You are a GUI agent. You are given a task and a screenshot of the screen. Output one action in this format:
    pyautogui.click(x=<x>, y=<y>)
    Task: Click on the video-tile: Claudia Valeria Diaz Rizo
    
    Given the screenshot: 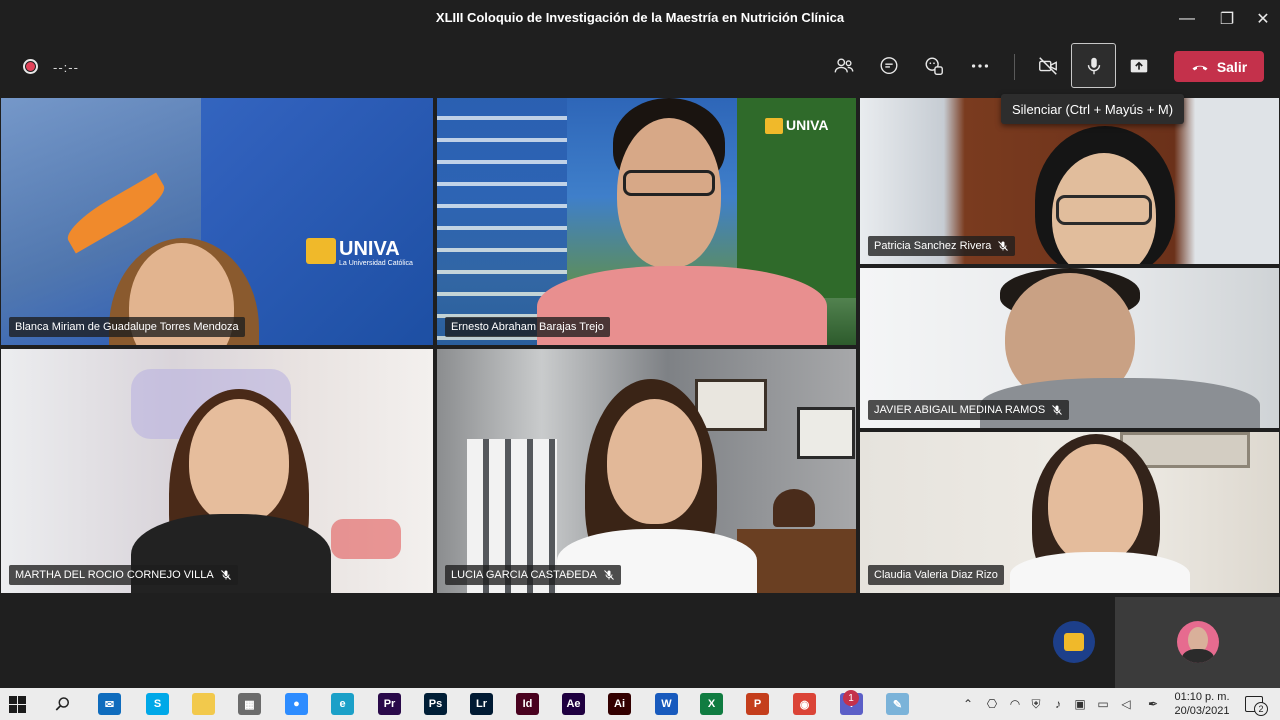 What is the action you would take?
    pyautogui.click(x=1069, y=512)
    